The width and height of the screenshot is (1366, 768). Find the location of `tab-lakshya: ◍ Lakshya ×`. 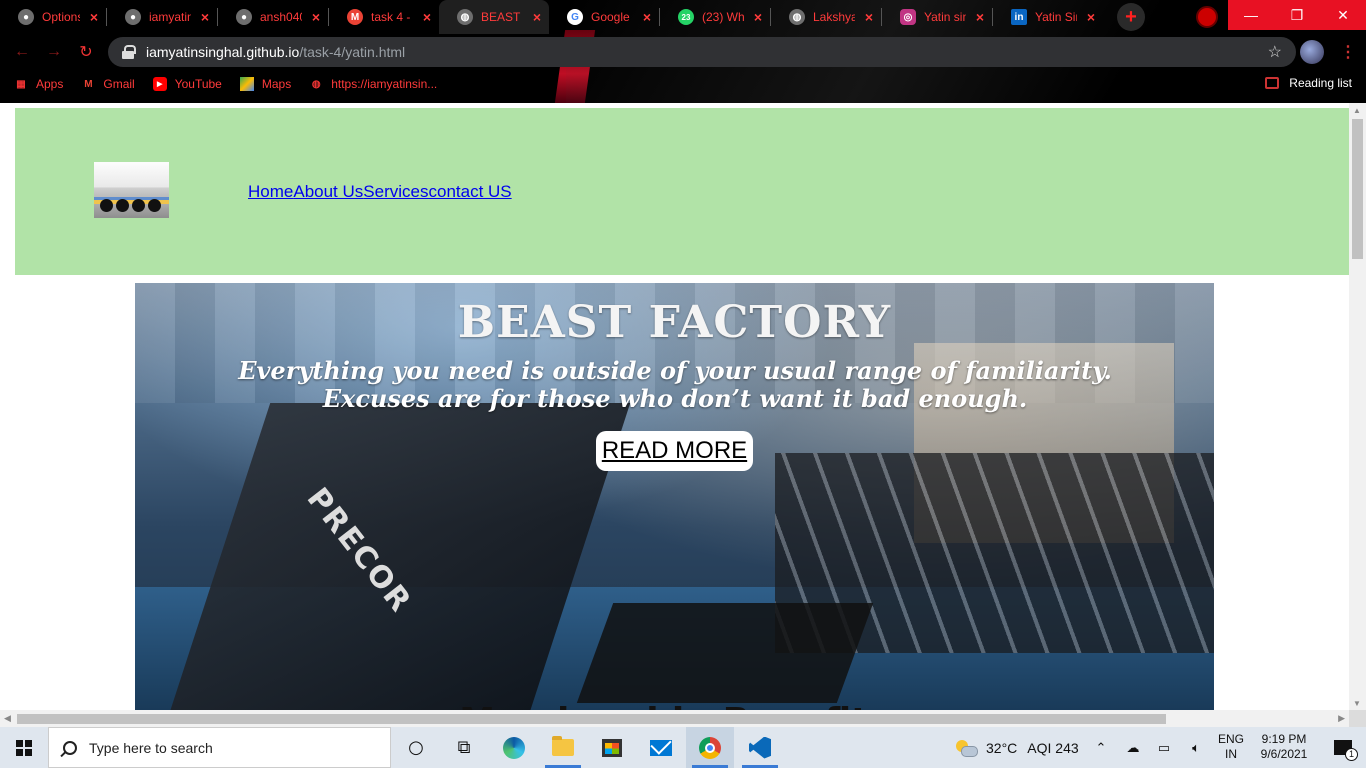

tab-lakshya: ◍ Lakshya × is located at coordinates (826, 17).